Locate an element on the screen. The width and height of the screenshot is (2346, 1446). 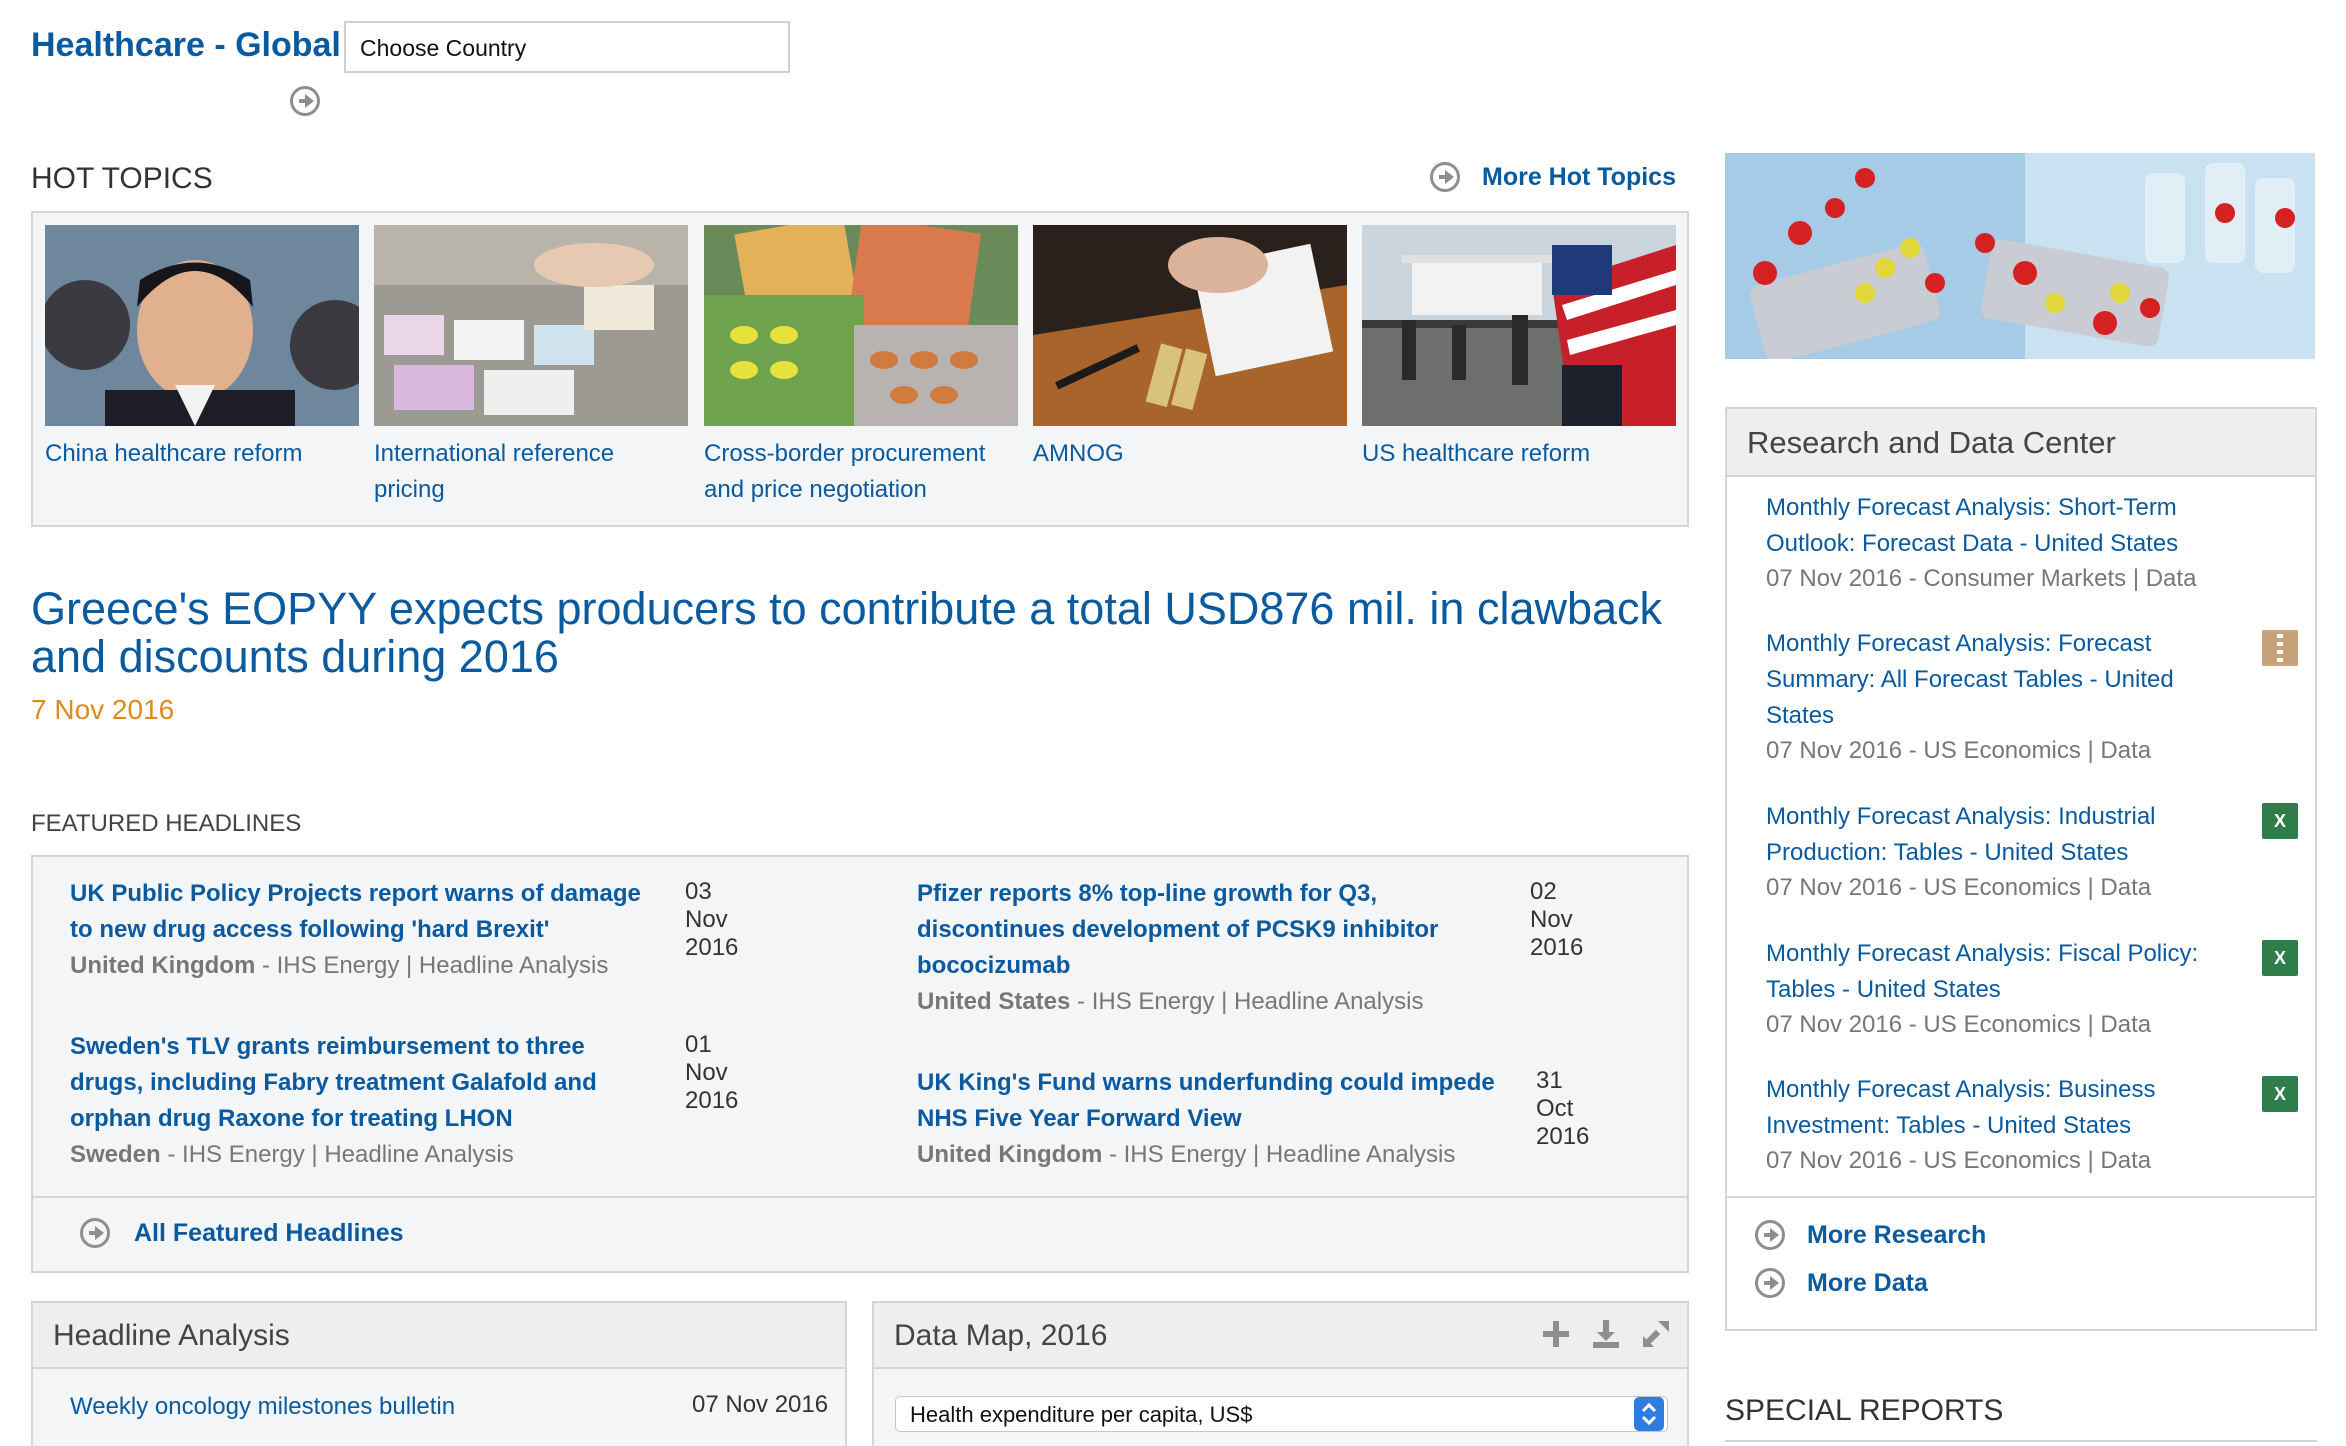
data-map-metric-select: Health expenditure per capita, US$ is located at coordinates (1281, 1414).